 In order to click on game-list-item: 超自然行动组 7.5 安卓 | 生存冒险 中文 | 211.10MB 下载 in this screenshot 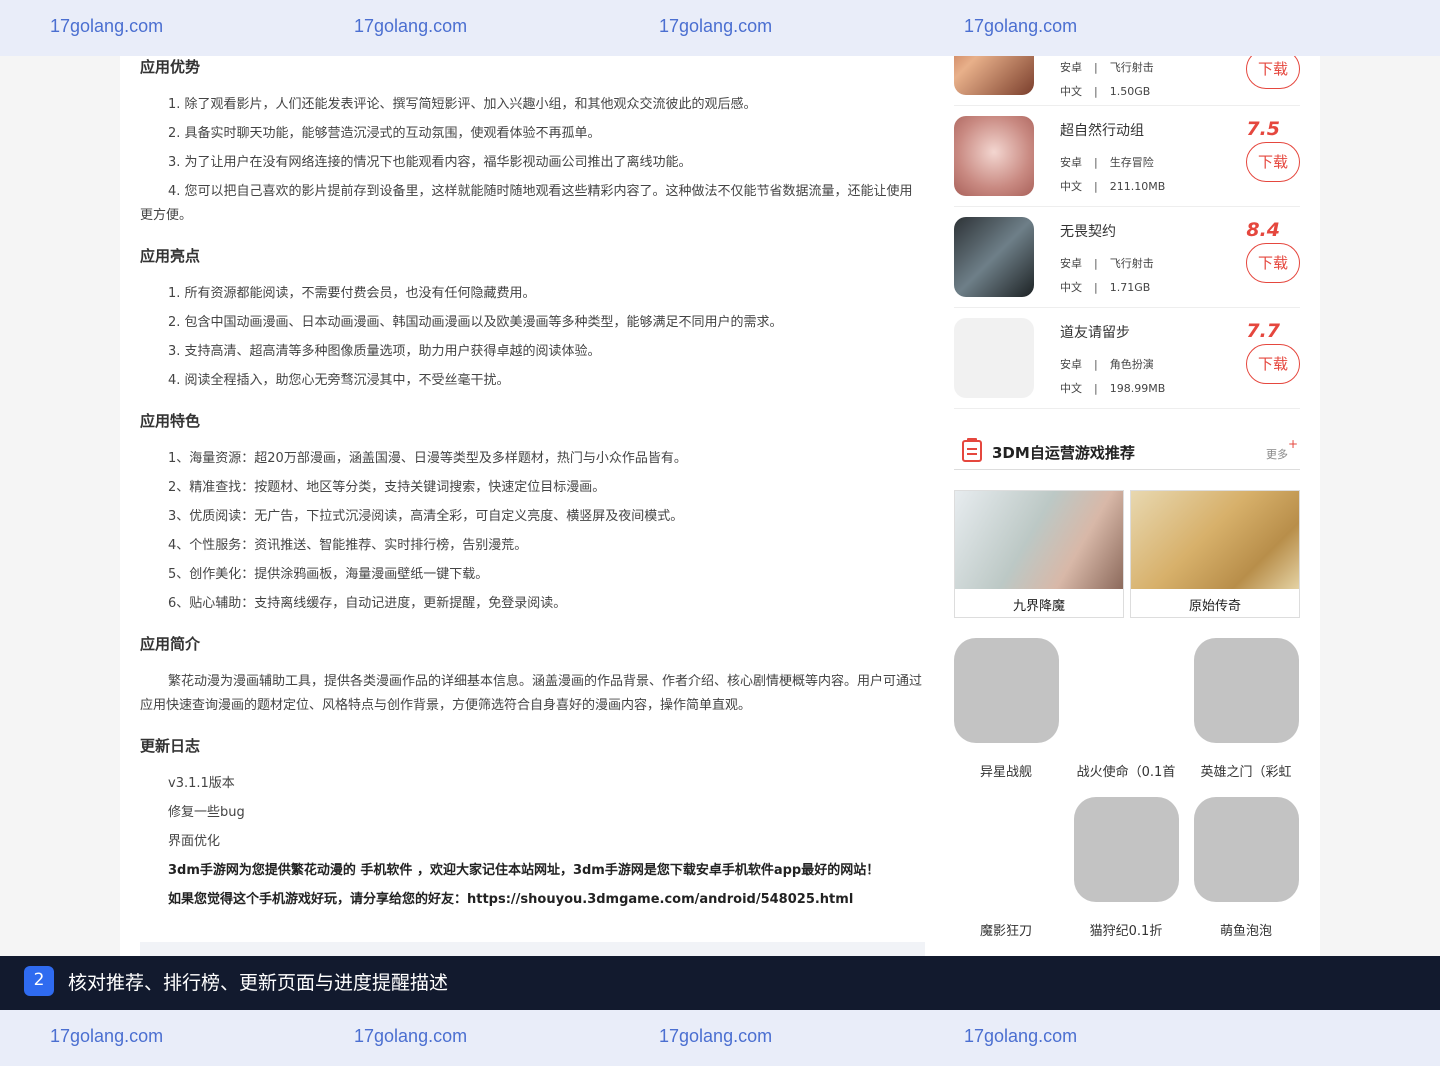, I will do `click(1127, 156)`.